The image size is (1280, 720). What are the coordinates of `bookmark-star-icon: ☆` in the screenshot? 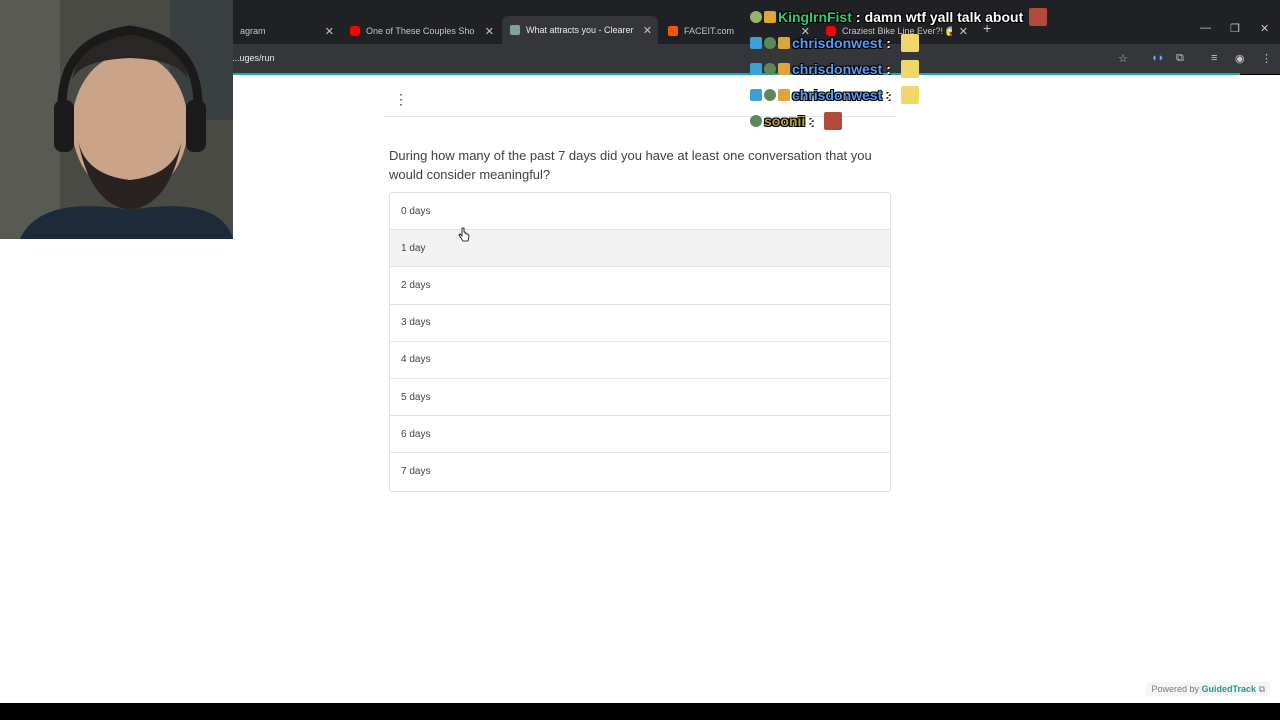 It's located at (1123, 58).